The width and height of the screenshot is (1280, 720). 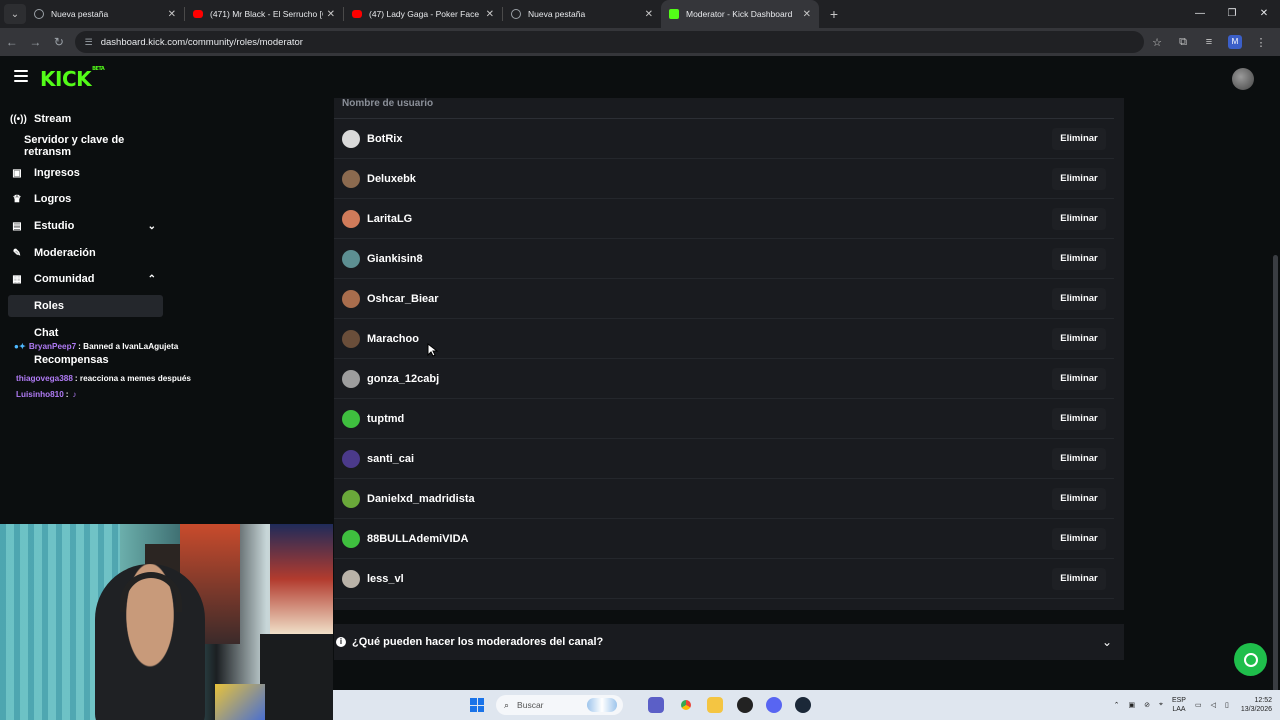 What do you see at coordinates (477, 705) in the screenshot?
I see `windows-start-icon` at bounding box center [477, 705].